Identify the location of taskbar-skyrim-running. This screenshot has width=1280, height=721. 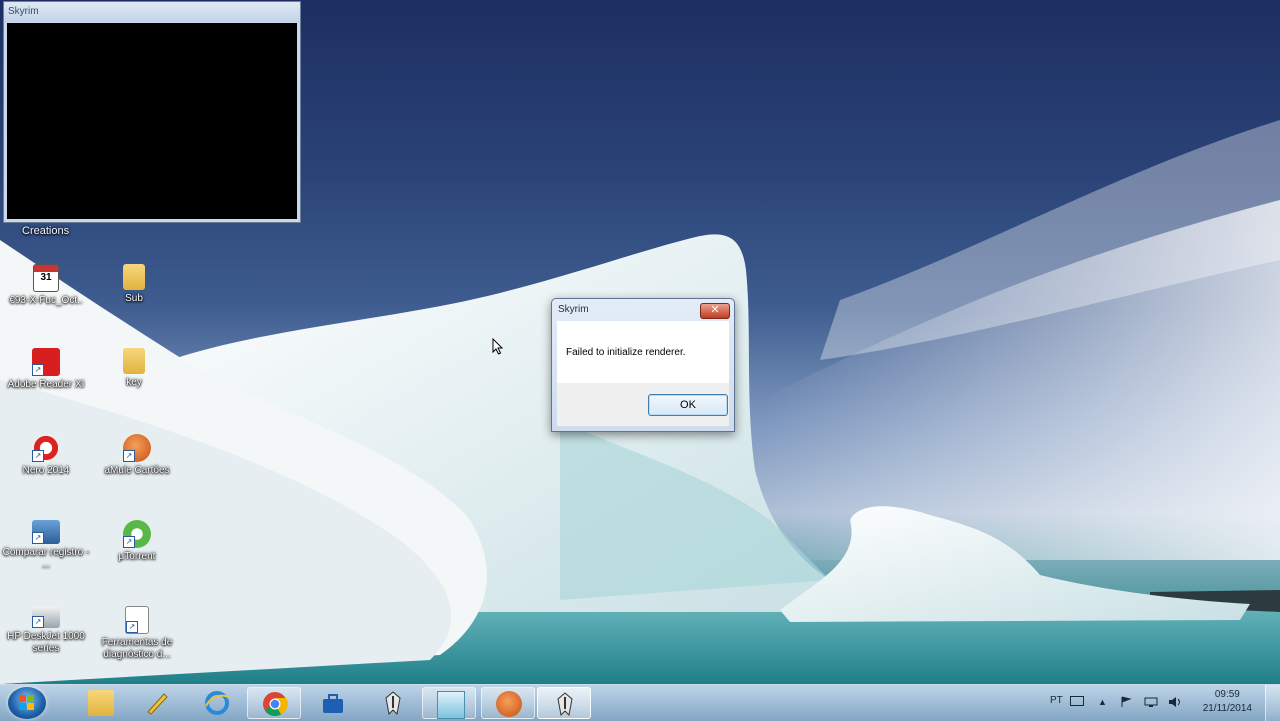
(564, 703).